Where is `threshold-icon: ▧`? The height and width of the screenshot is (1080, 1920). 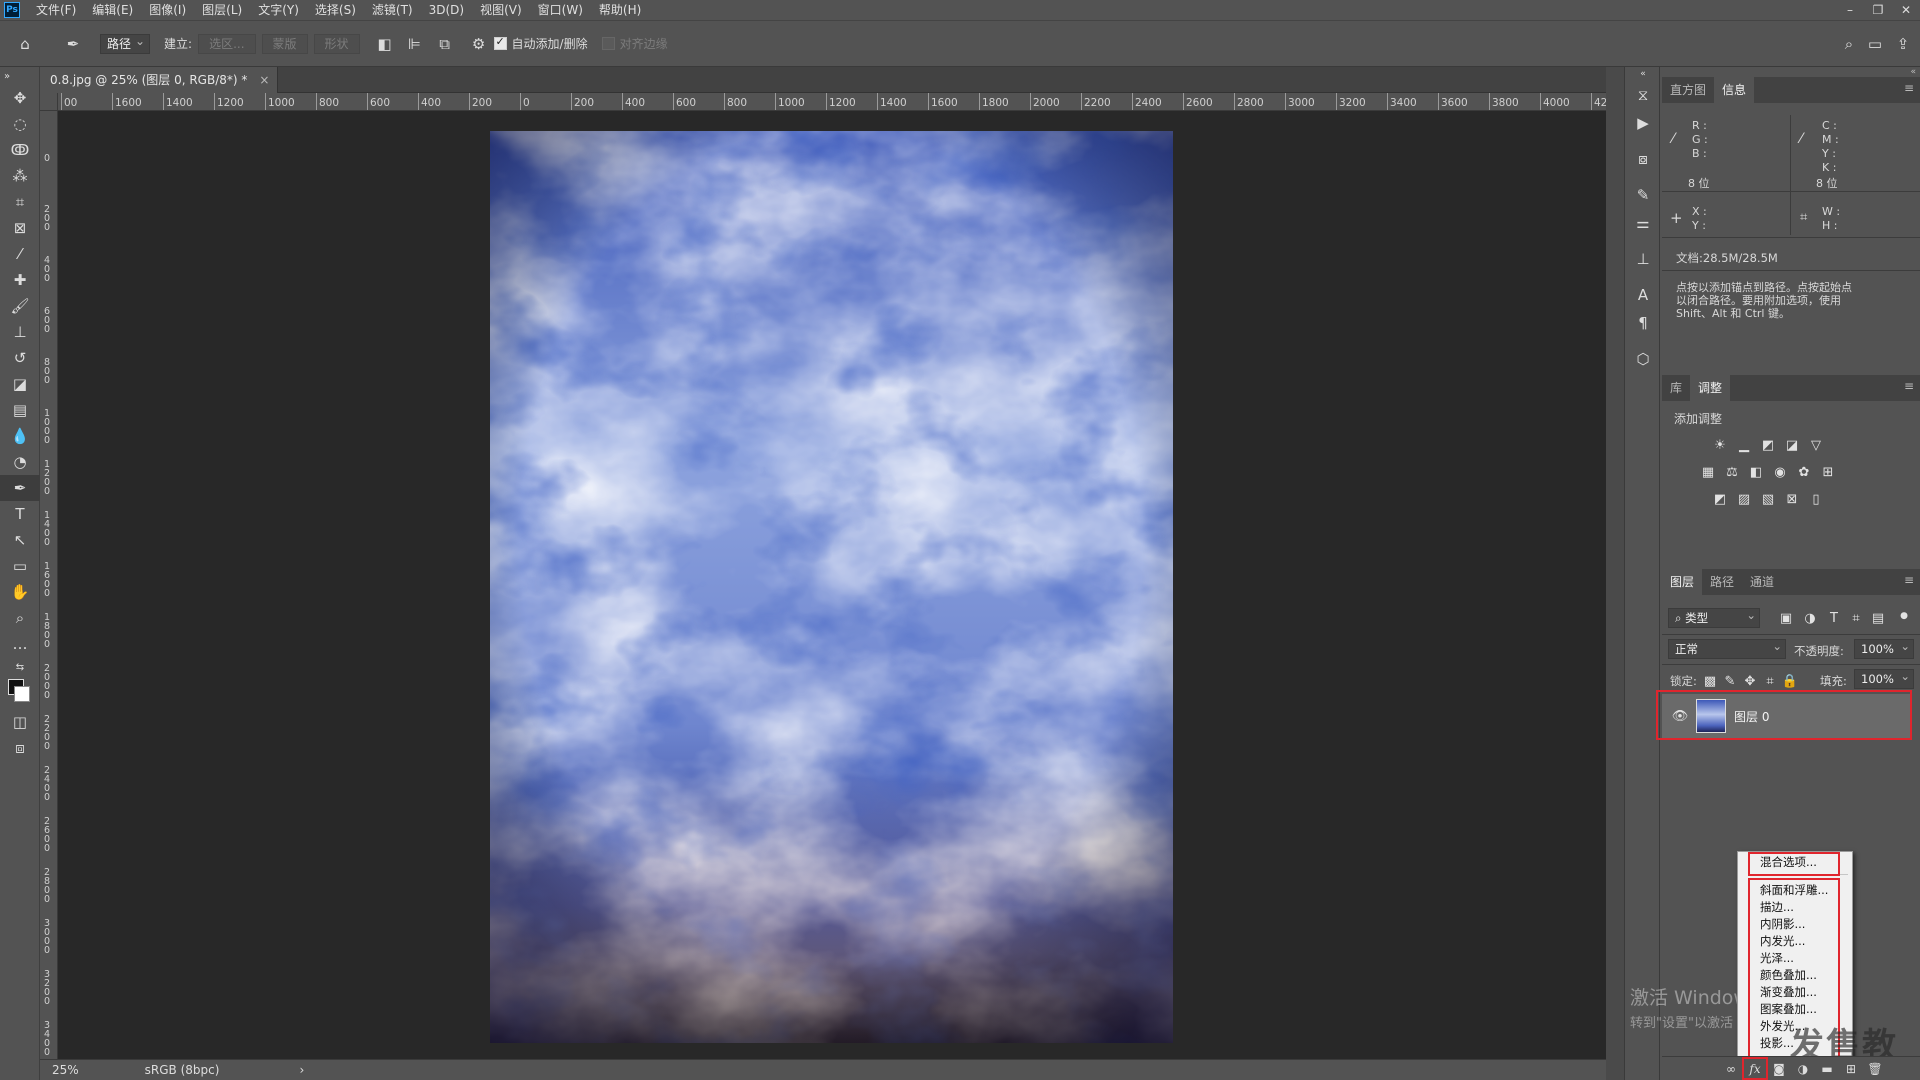
threshold-icon: ▧ is located at coordinates (1768, 499).